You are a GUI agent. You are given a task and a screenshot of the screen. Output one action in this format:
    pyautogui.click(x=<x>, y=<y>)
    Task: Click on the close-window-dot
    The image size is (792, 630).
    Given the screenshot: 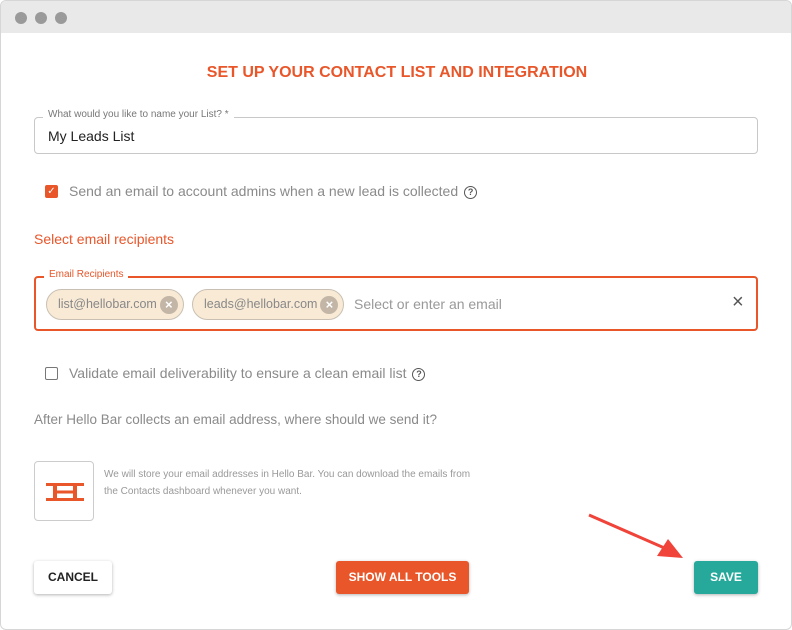 What is the action you would take?
    pyautogui.click(x=21, y=18)
    